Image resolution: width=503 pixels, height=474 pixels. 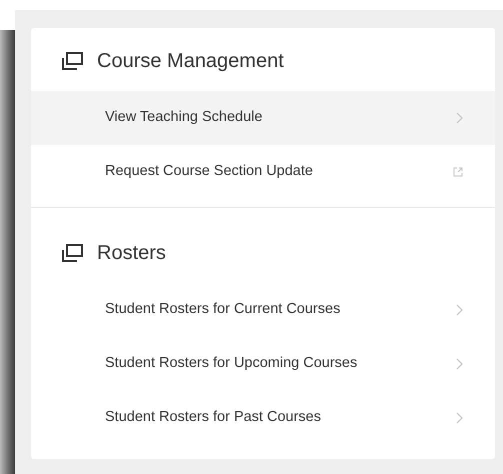 I want to click on menu-item-label: Student Rosters for Current Courses, so click(x=222, y=310).